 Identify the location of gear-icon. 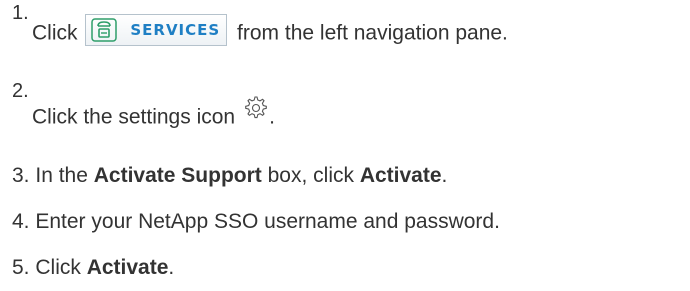
(255, 108).